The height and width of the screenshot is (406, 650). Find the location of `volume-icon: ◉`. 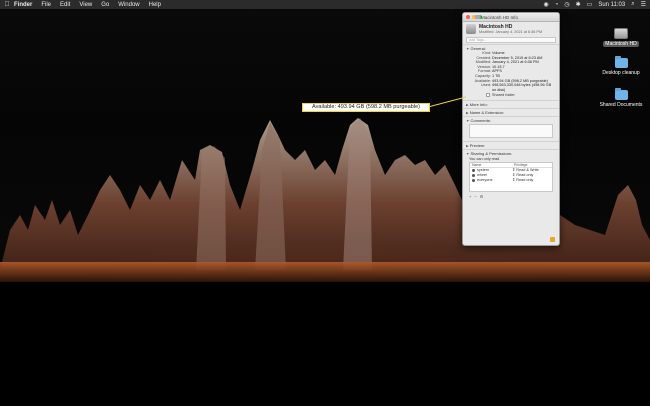

volume-icon: ◉ is located at coordinates (545, 4).